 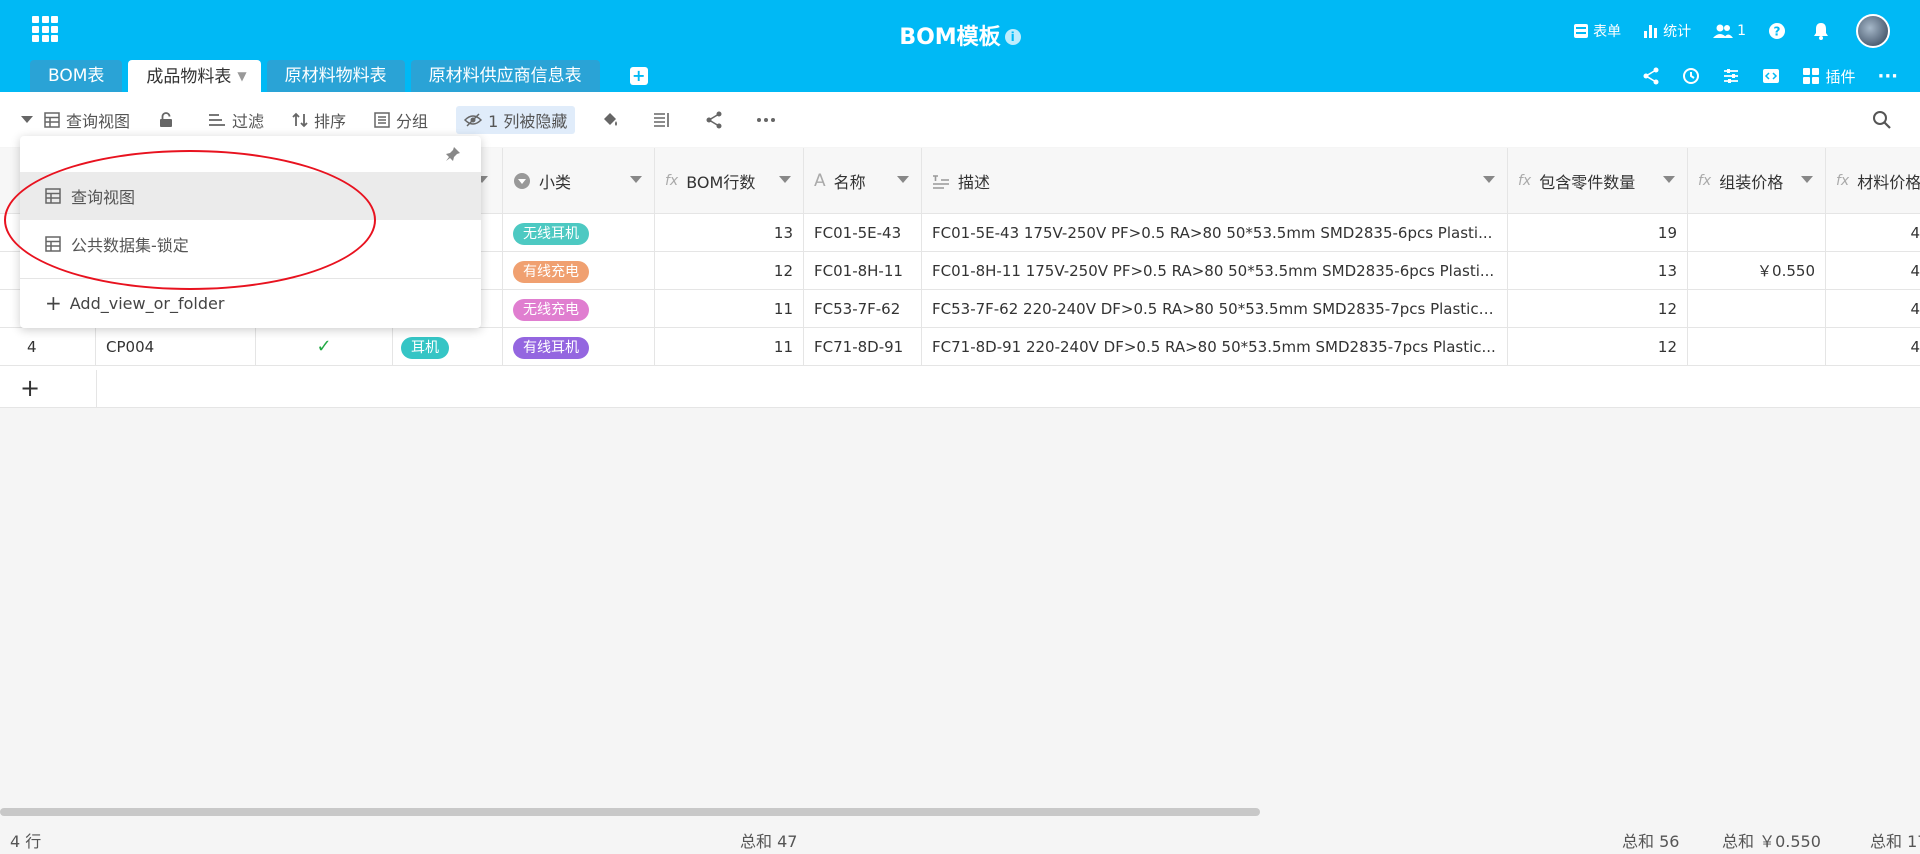 What do you see at coordinates (1598, 271) in the screenshot?
I see `cell-part-qty: 13` at bounding box center [1598, 271].